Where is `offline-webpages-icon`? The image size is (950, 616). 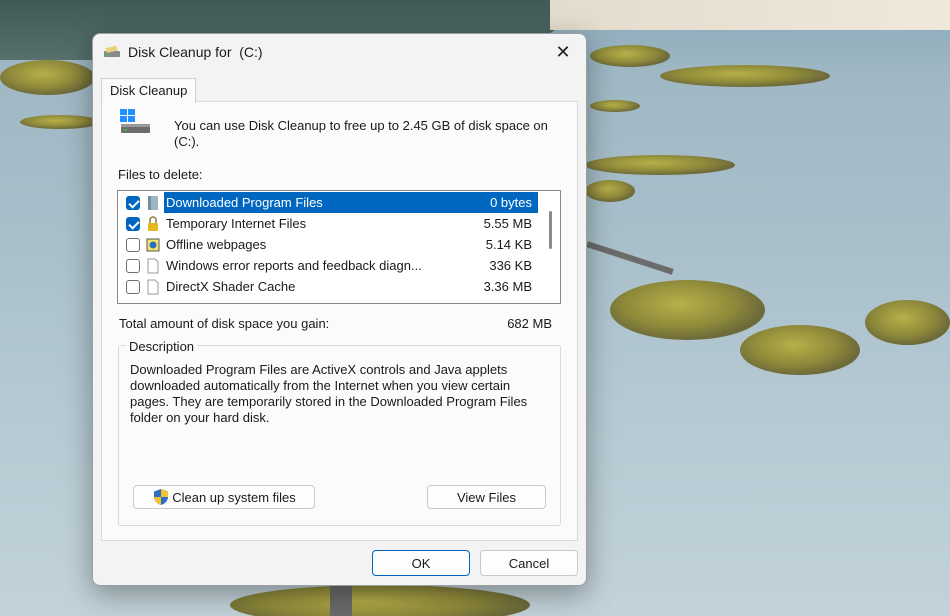 offline-webpages-icon is located at coordinates (153, 244).